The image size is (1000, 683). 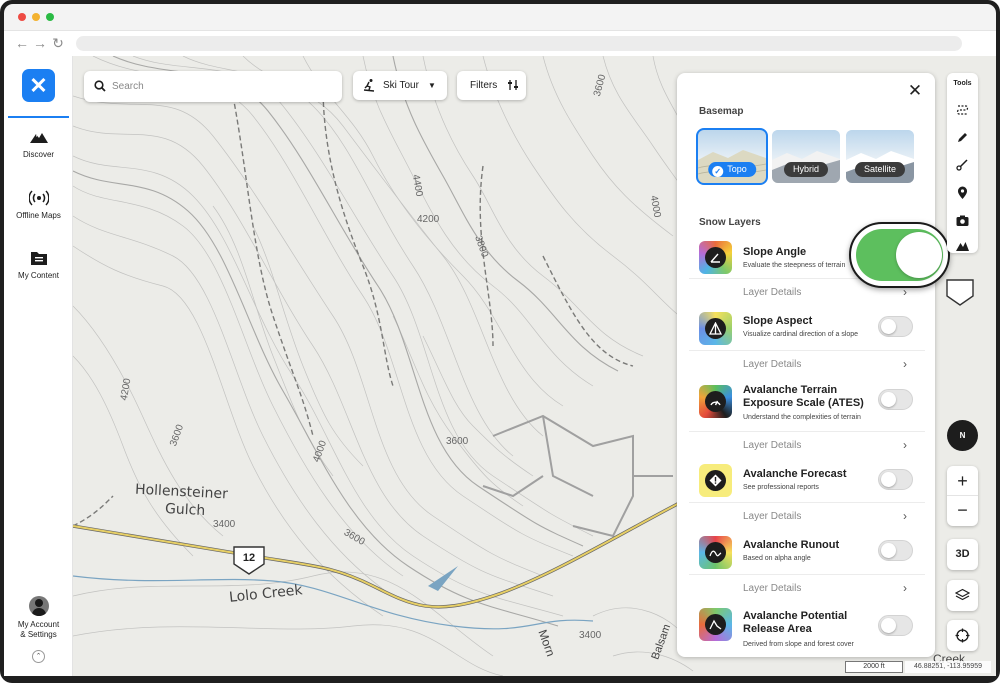 I want to click on layer-name: Avalanche Terrain Exposure Scale (ATES), so click(x=803, y=396).